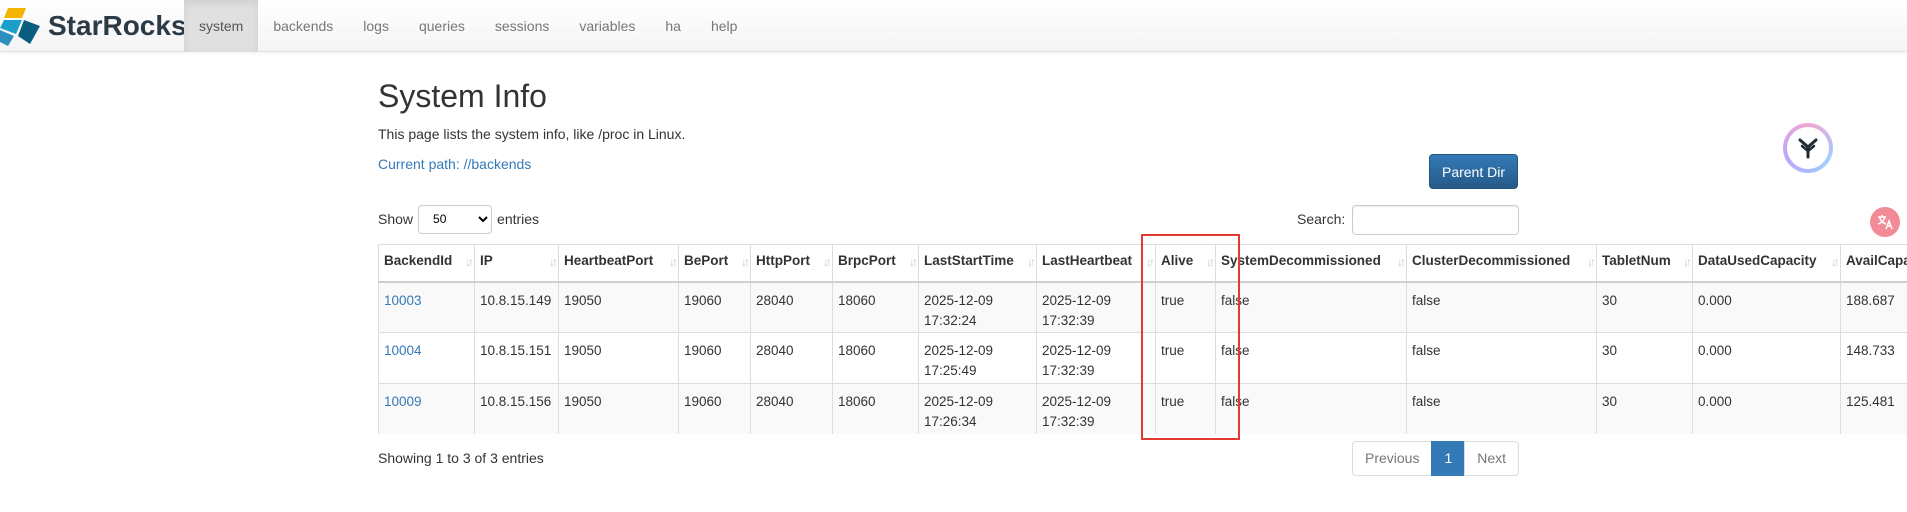 This screenshot has height=512, width=1907. What do you see at coordinates (1873, 408) in the screenshot?
I see `cell-availcapacity: 125.481` at bounding box center [1873, 408].